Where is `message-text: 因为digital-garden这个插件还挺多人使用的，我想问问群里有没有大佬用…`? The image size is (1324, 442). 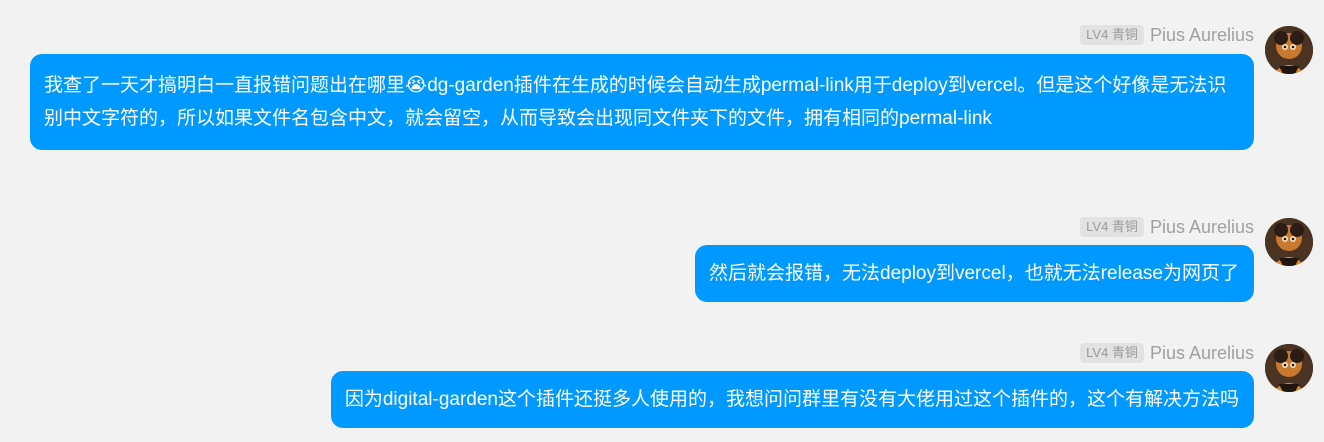 message-text: 因为digital-garden这个插件还挺多人使用的，我想问问群里有没有大佬用… is located at coordinates (791, 399).